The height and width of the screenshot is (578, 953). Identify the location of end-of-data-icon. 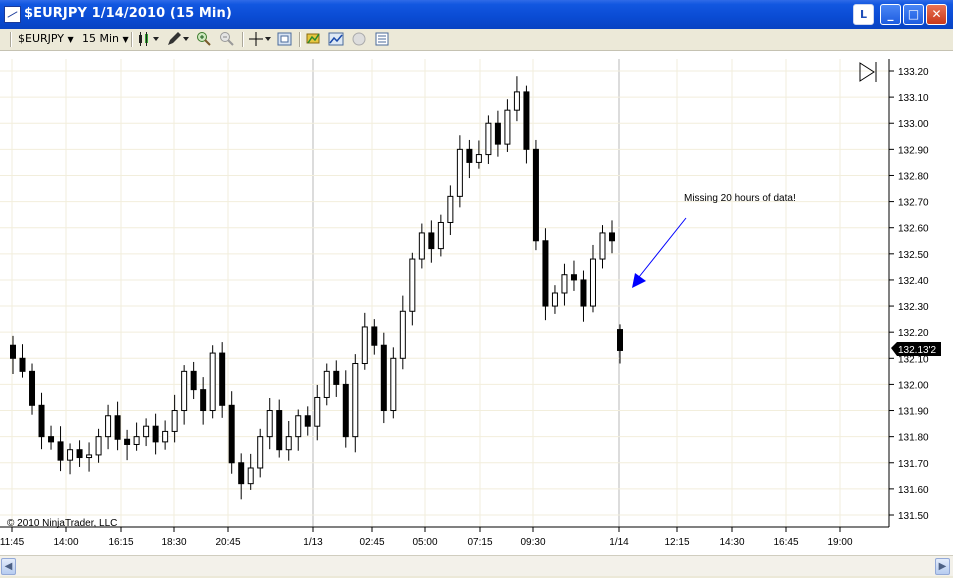
(868, 72).